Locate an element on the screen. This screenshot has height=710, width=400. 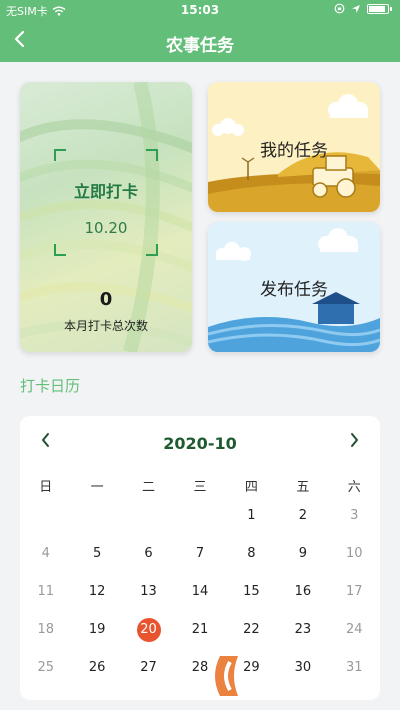
calendar-day-number: 13 is located at coordinates (148, 591).